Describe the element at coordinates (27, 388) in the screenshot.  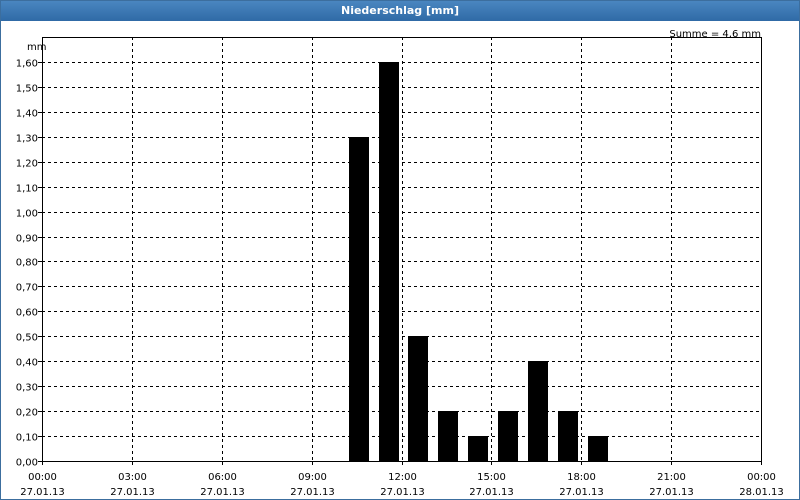
I see `y-tick-label: 0,30` at that location.